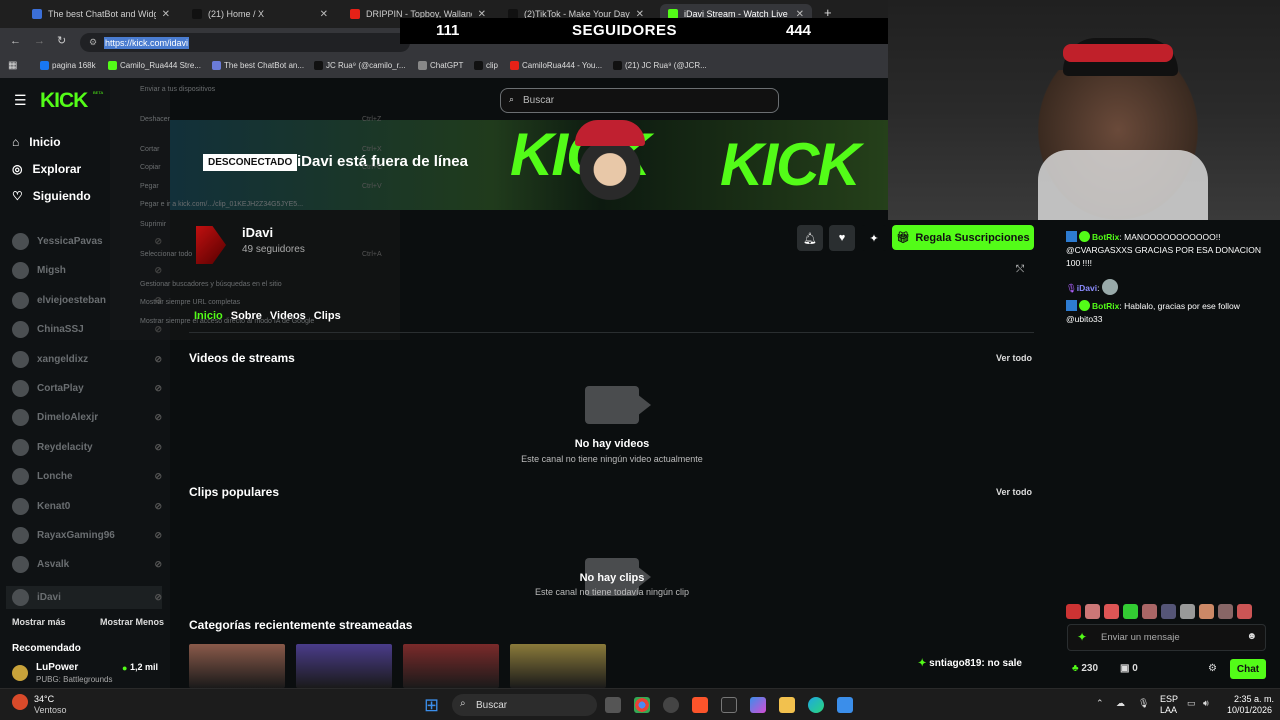  What do you see at coordinates (955, 663) in the screenshot?
I see `pinned-user: sntiago819` at bounding box center [955, 663].